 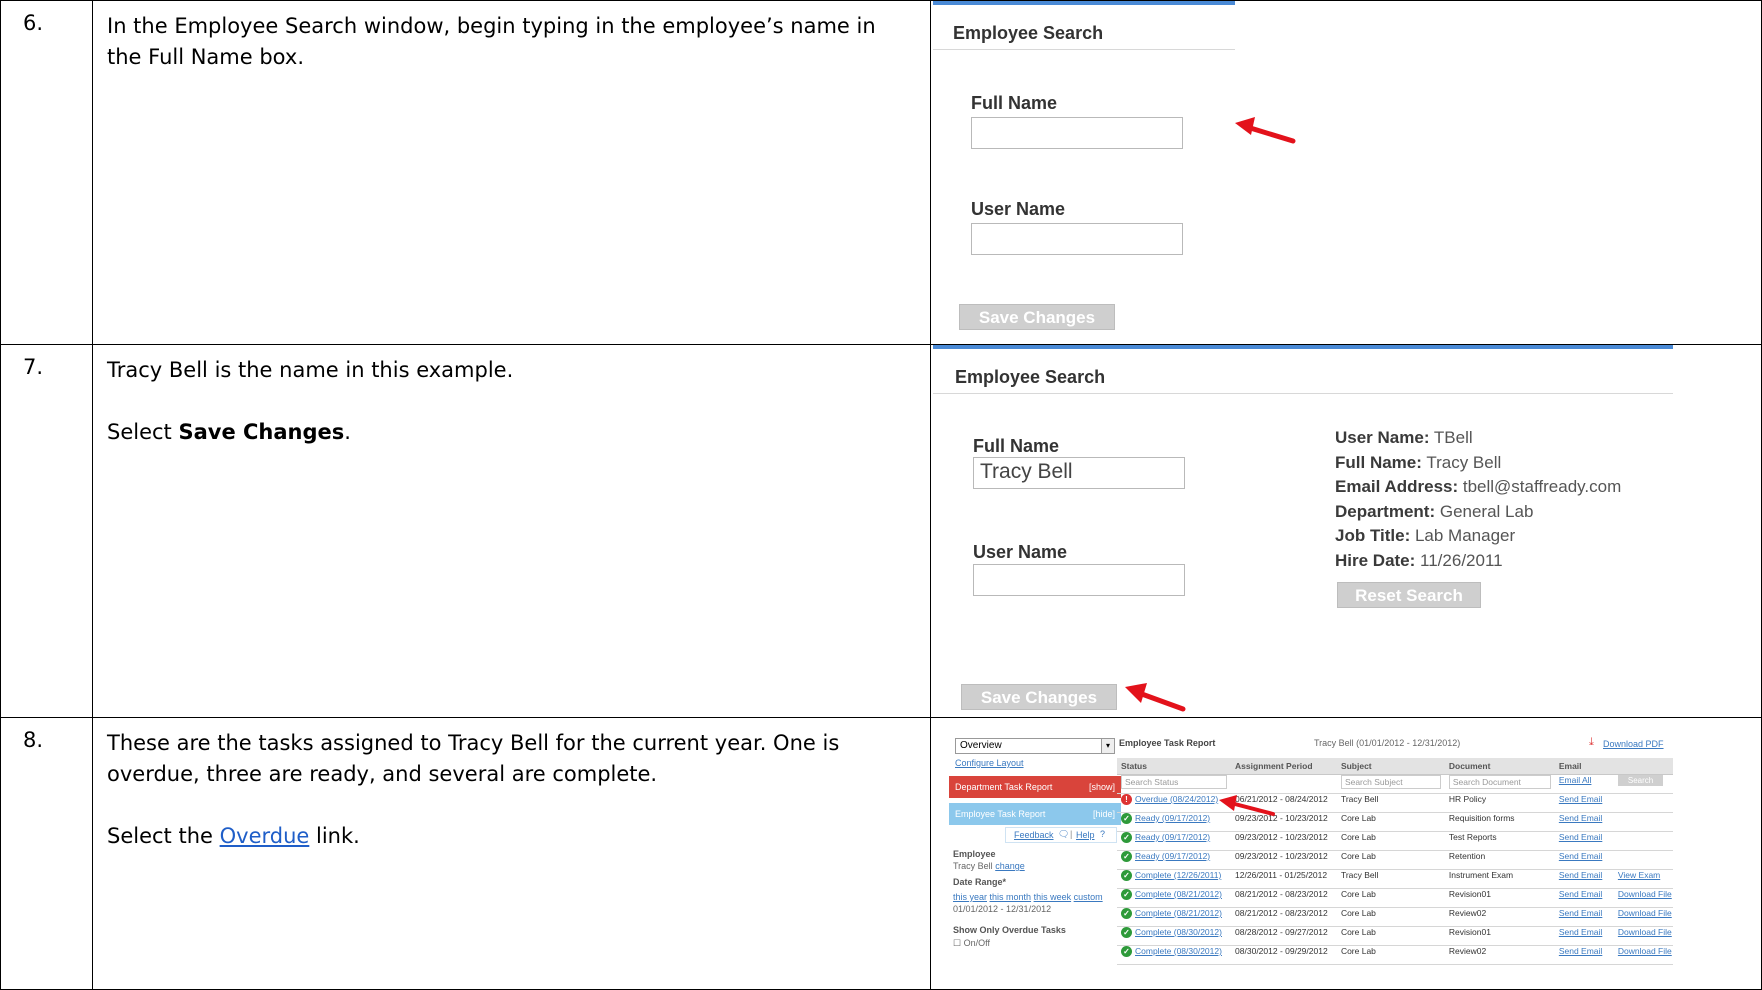 What do you see at coordinates (1035, 814) in the screenshot?
I see `employee-task-report-bar: Employee Task Report [hide]` at bounding box center [1035, 814].